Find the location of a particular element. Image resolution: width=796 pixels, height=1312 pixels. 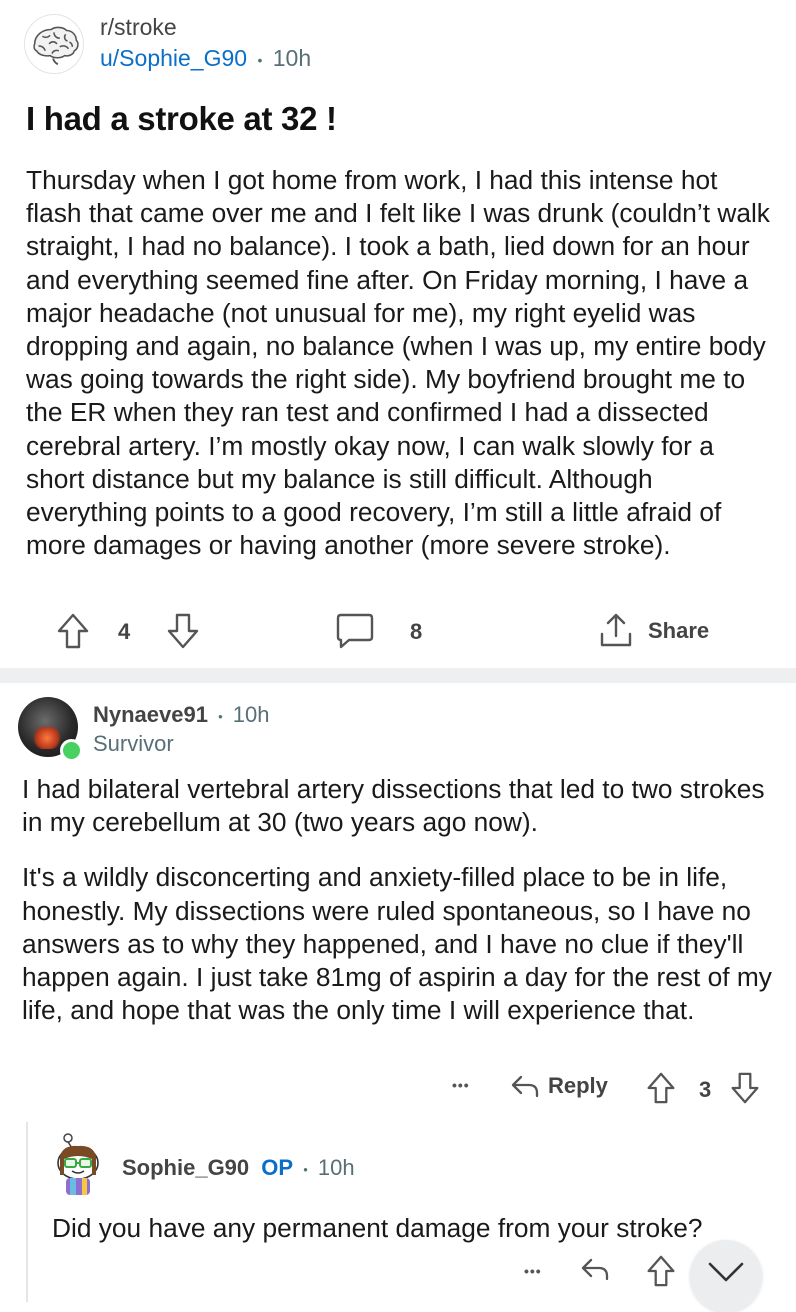

reply-author: Sophie_G90 is located at coordinates (185, 1167).